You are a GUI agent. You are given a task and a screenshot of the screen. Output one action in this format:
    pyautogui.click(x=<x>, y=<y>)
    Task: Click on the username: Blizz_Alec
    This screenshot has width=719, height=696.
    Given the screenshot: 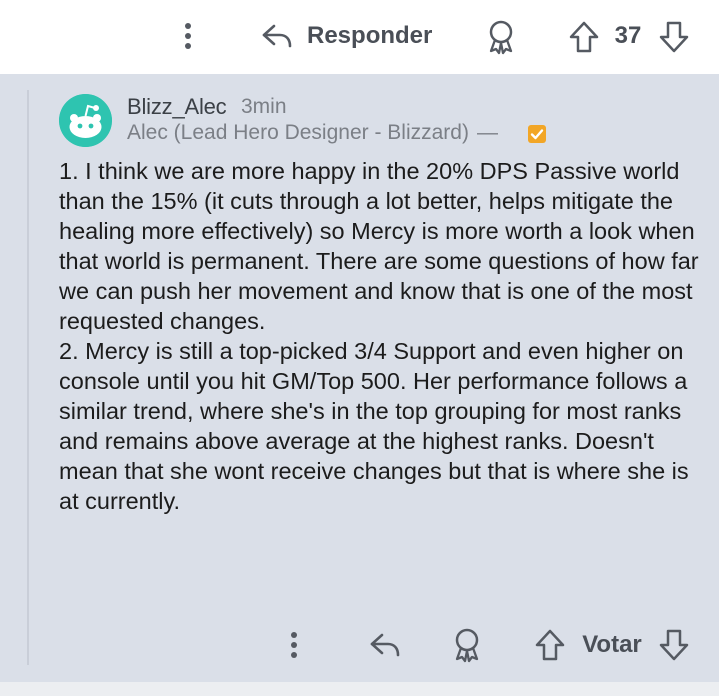 What is the action you would take?
    pyautogui.click(x=177, y=107)
    